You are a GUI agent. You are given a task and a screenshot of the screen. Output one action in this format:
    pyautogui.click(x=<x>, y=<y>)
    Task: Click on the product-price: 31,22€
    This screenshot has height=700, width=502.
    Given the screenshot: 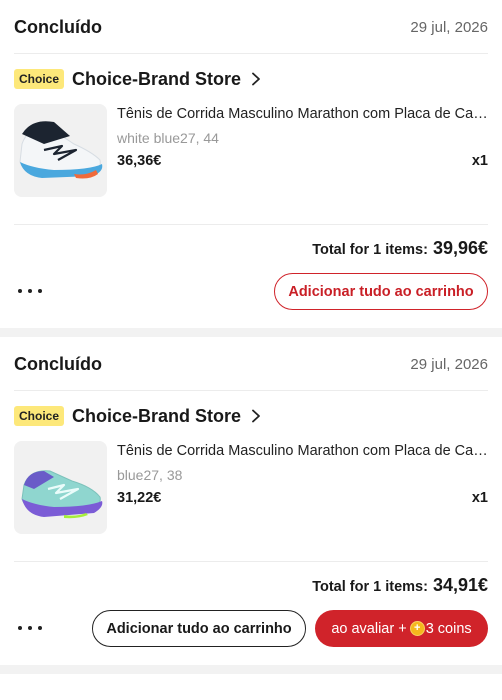 What is the action you would take?
    pyautogui.click(x=139, y=498)
    